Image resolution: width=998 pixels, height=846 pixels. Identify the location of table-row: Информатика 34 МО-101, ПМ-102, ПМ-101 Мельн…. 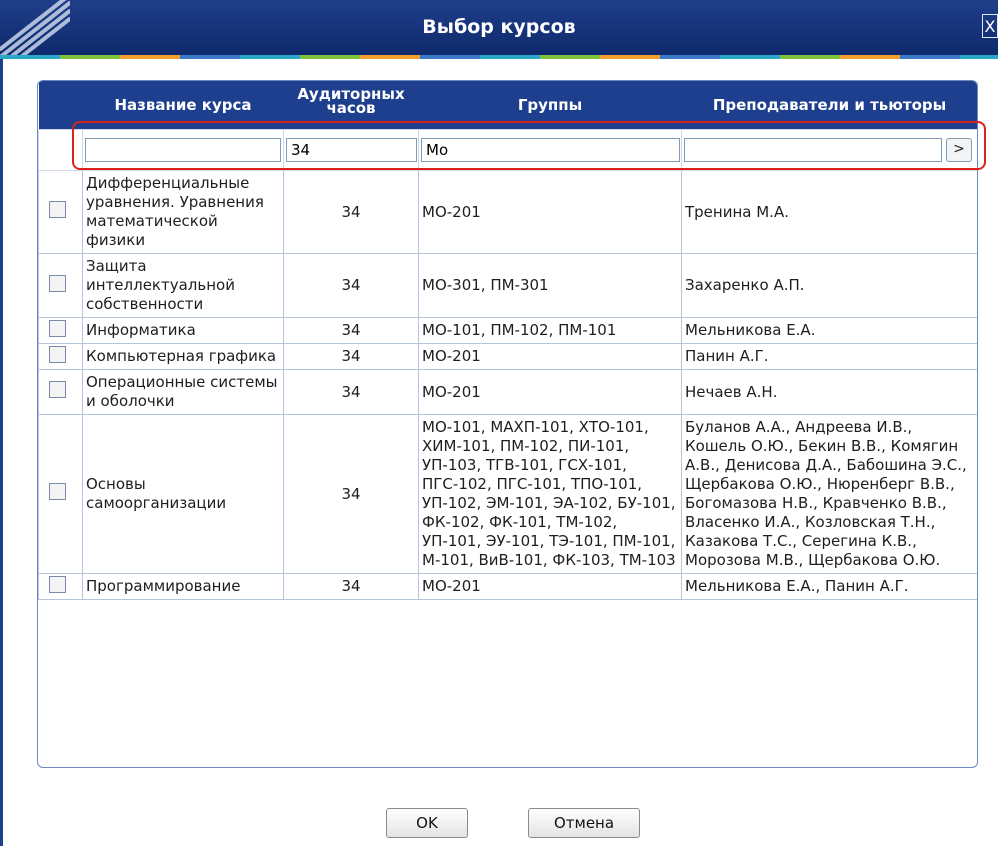
(507, 330).